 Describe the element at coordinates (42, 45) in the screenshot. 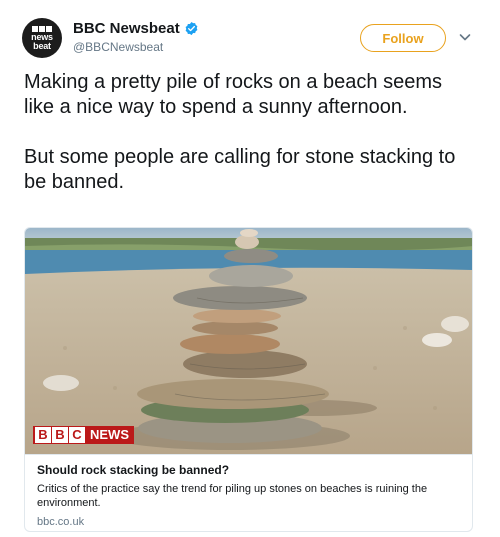

I see `avatar-text-beat: beat` at that location.